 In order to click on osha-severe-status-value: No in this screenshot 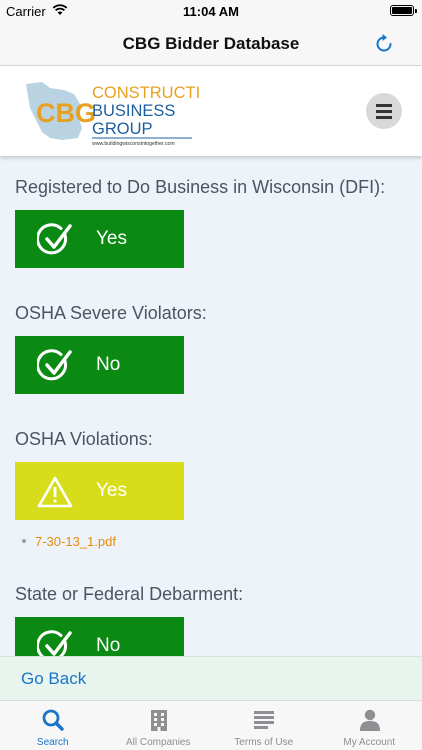, I will do `click(108, 364)`.